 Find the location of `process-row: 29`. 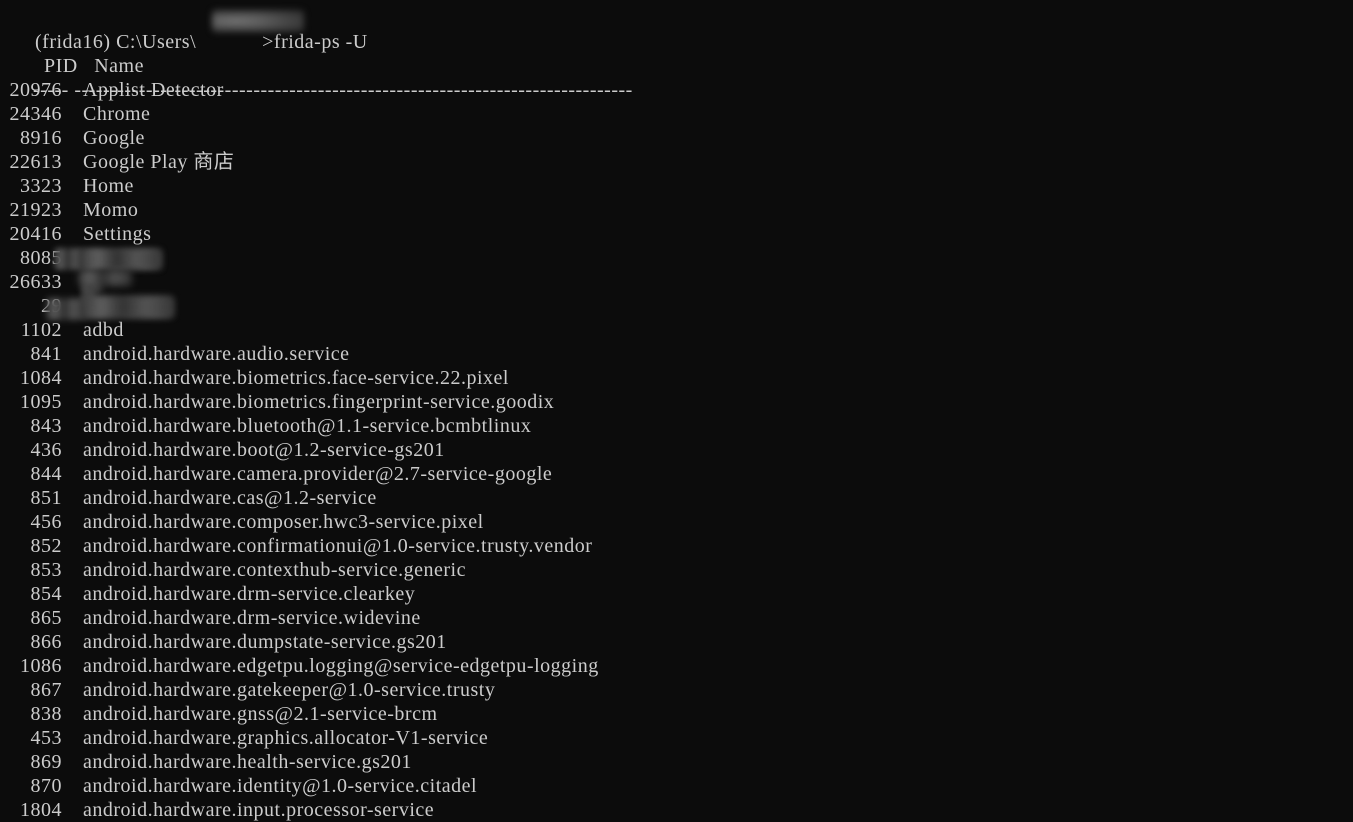

process-row: 29 is located at coordinates (676, 306).